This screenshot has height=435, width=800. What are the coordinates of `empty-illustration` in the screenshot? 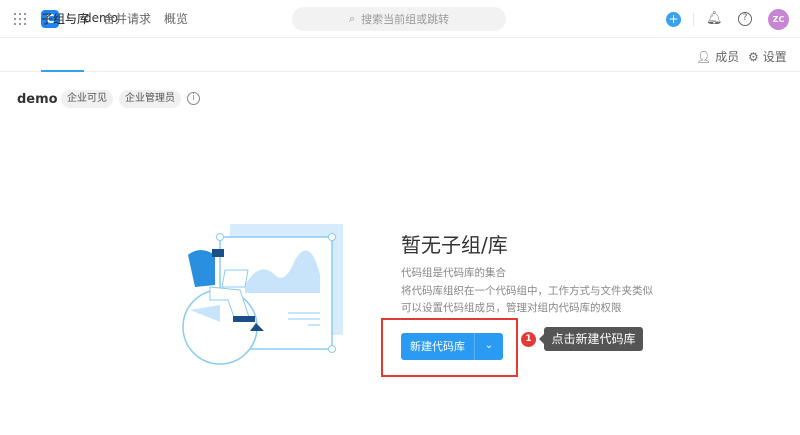 It's located at (262, 294).